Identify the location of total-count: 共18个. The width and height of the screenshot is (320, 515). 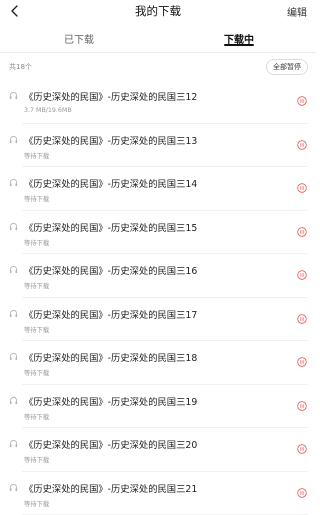
(20, 67).